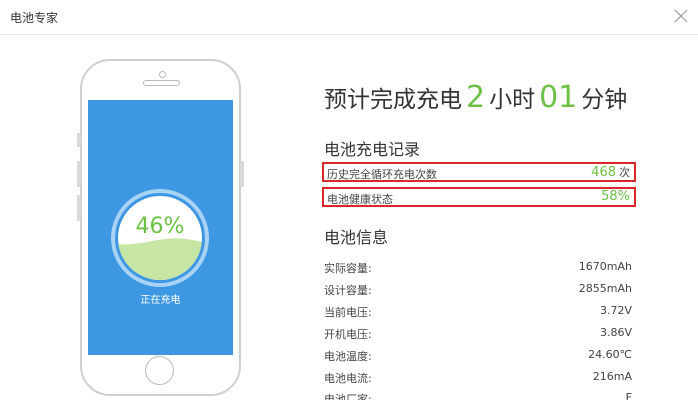 The height and width of the screenshot is (400, 698). I want to click on battery-gauge: 46%, so click(160, 238).